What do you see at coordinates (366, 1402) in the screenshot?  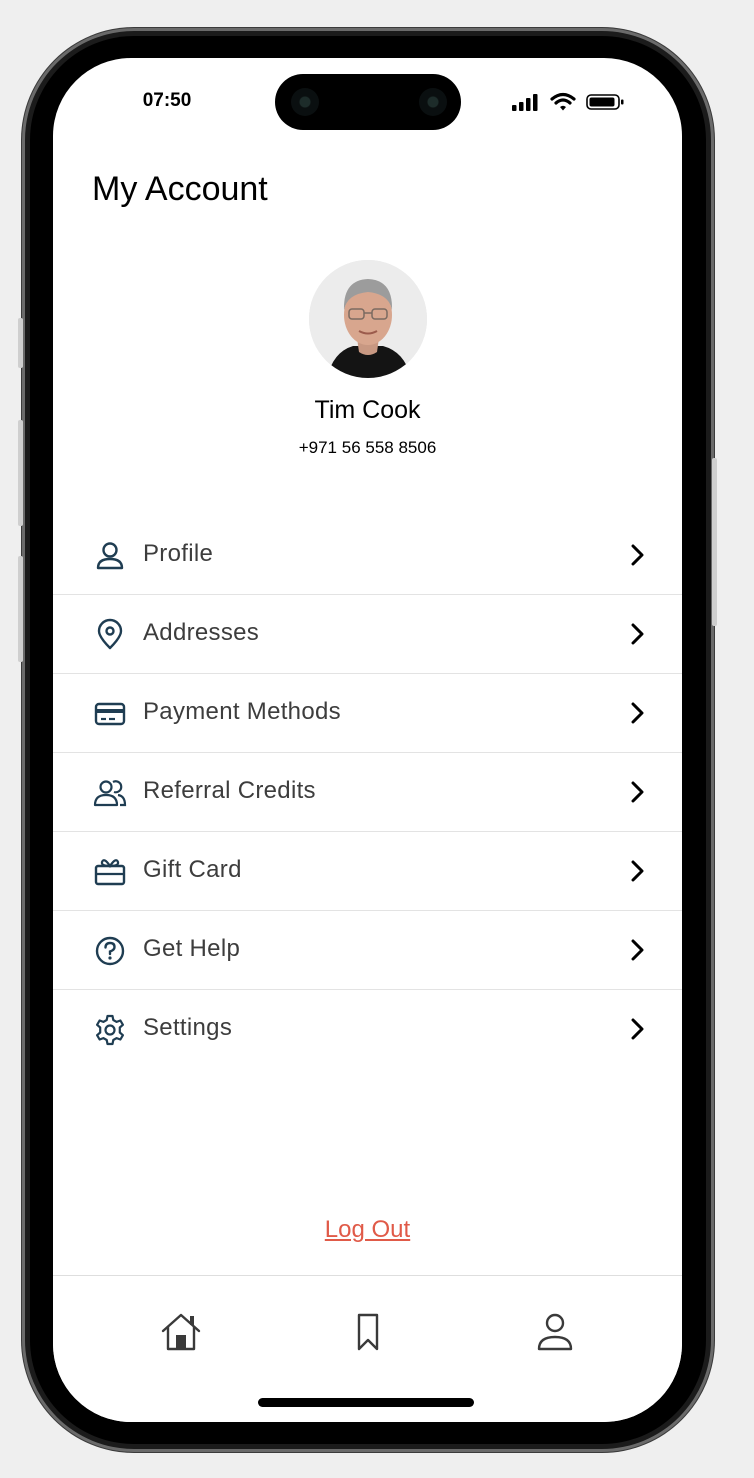 I see `home-indicator` at bounding box center [366, 1402].